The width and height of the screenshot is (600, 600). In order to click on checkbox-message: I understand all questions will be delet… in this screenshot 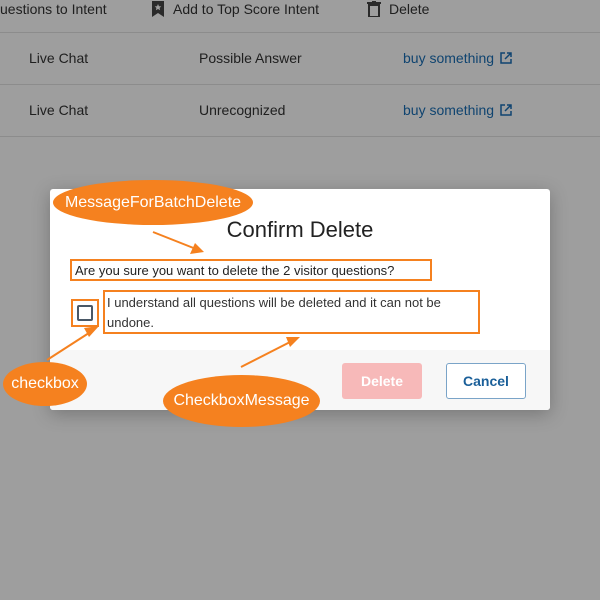, I will do `click(291, 312)`.